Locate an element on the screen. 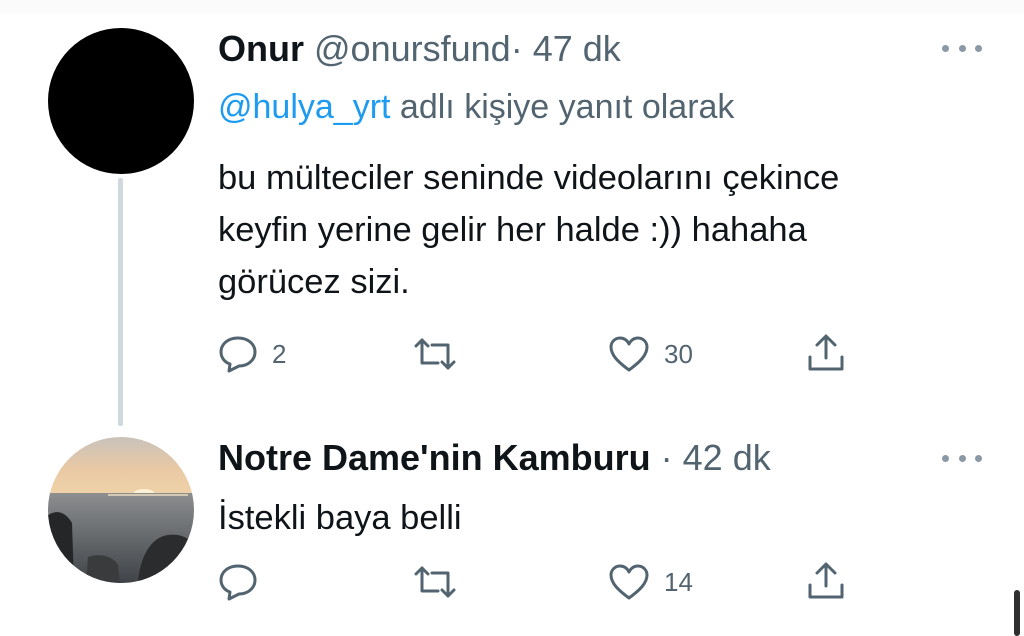 This screenshot has width=1024, height=636. timestamp: 47 dk is located at coordinates (577, 48).